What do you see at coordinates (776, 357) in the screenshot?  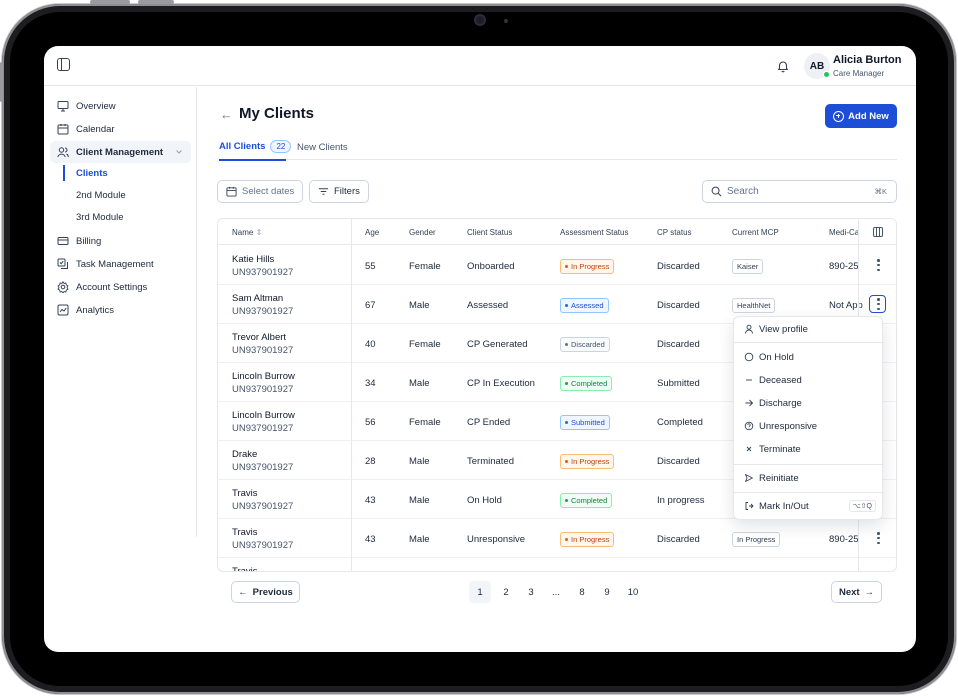 I see `menu-item-label: On Hold` at bounding box center [776, 357].